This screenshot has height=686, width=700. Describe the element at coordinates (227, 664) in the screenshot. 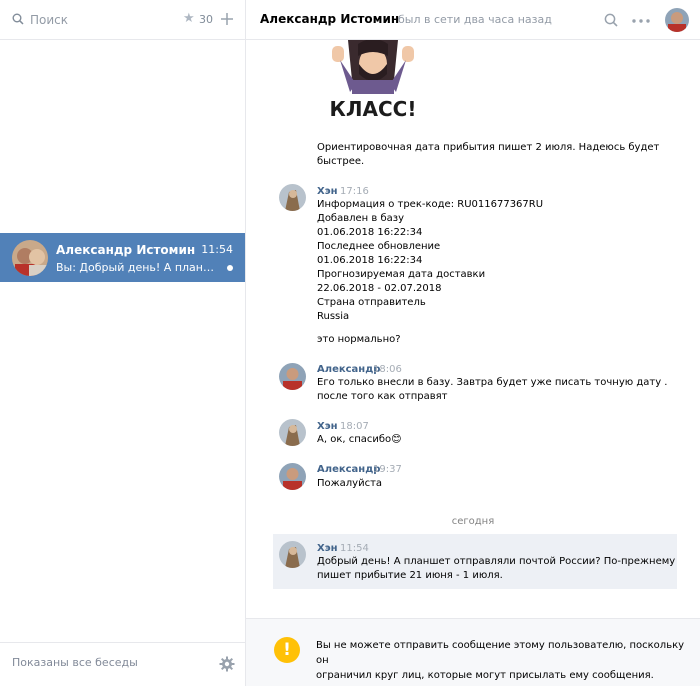

I see `gear-icon` at that location.